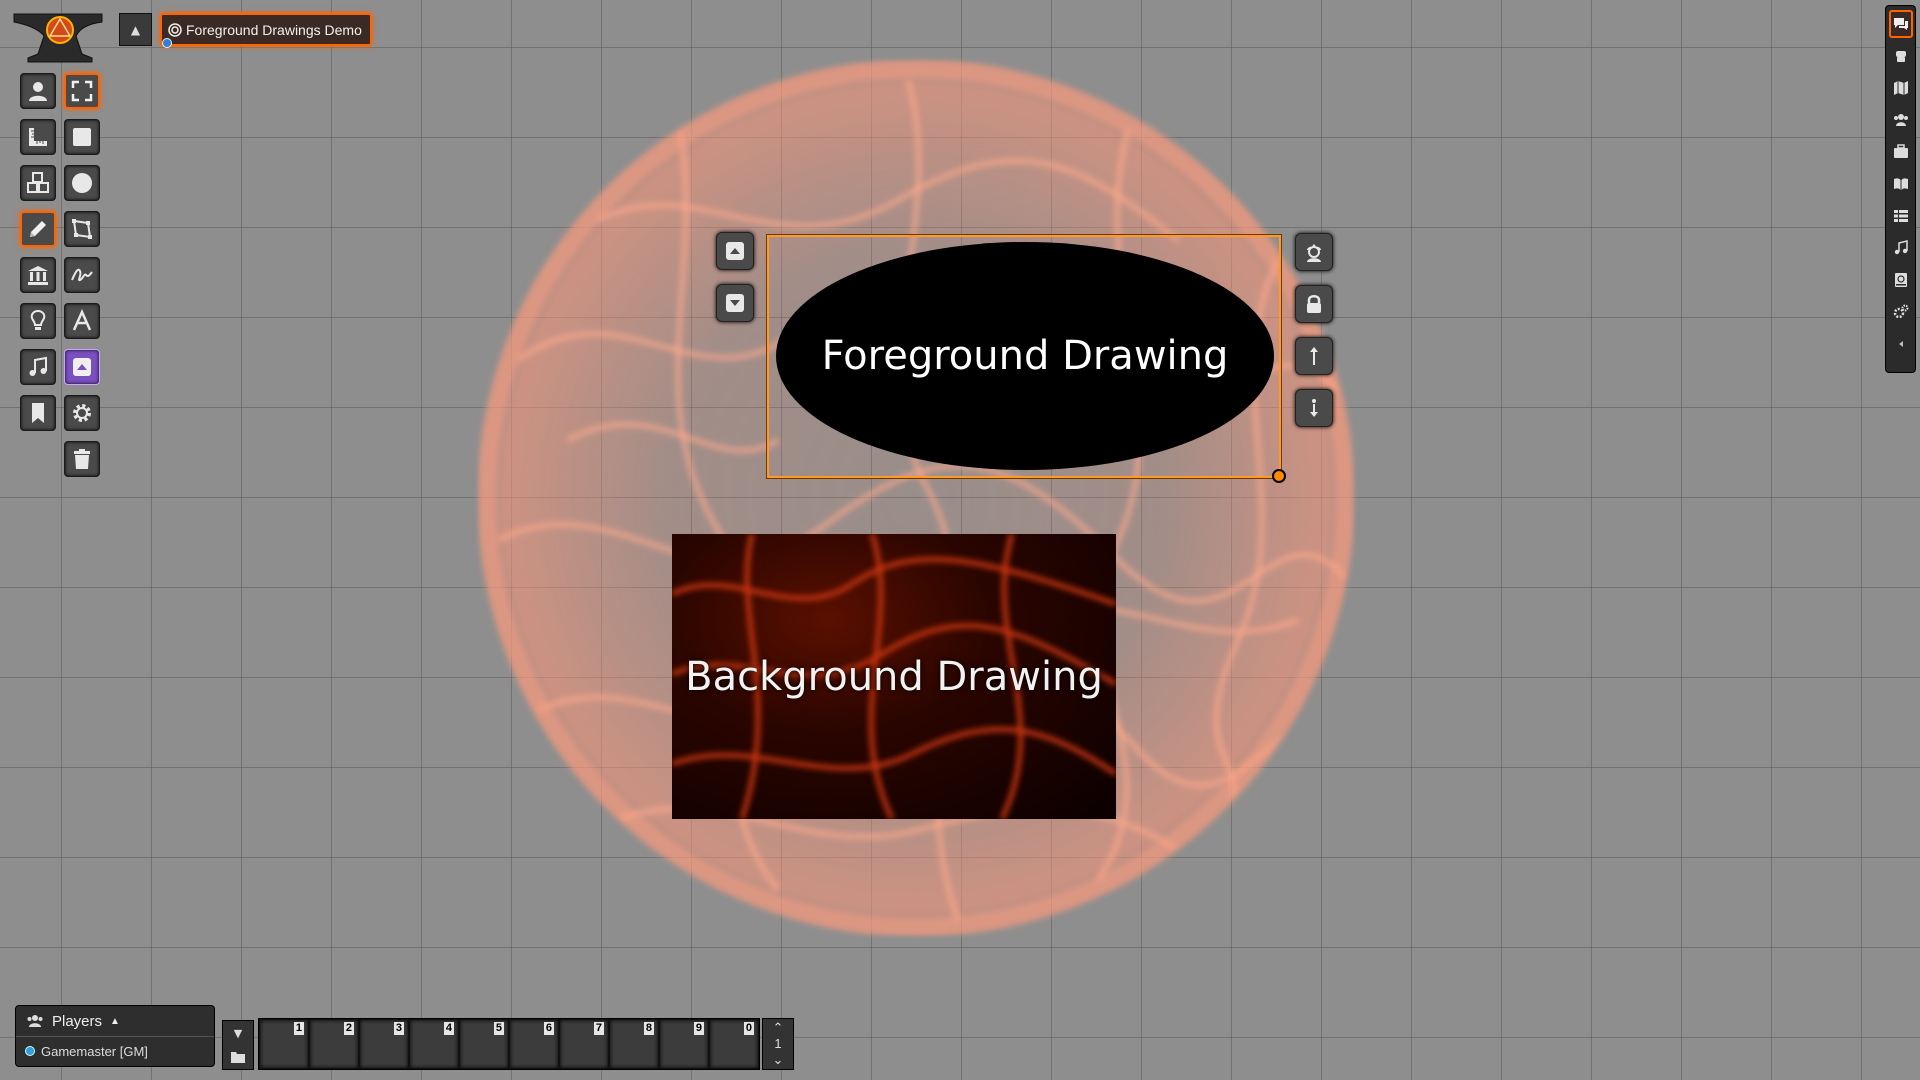 The height and width of the screenshot is (1080, 1920). Describe the element at coordinates (734, 1044) in the screenshot. I see `macro-slot: 0` at that location.